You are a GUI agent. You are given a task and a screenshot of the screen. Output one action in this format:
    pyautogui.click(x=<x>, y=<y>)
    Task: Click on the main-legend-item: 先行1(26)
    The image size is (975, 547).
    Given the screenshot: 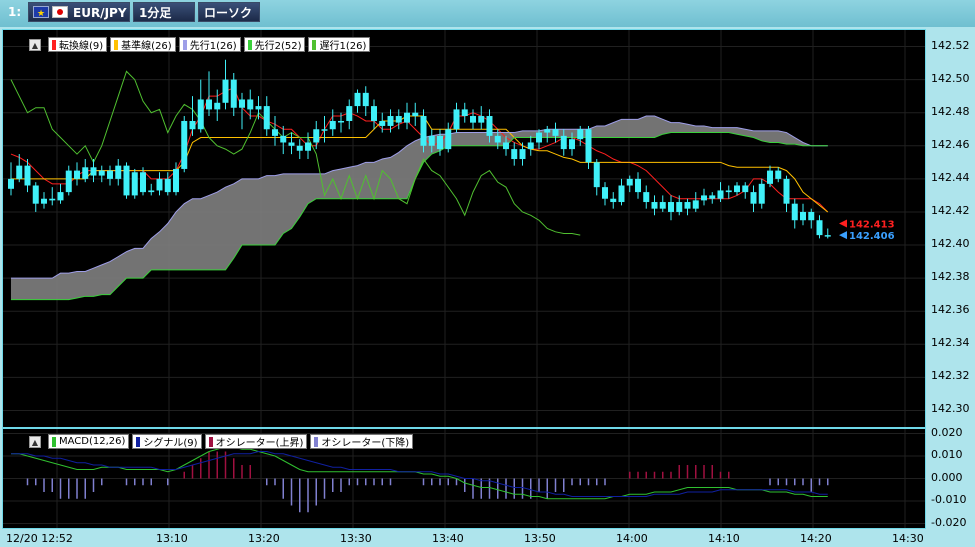 What is the action you would take?
    pyautogui.click(x=209, y=44)
    